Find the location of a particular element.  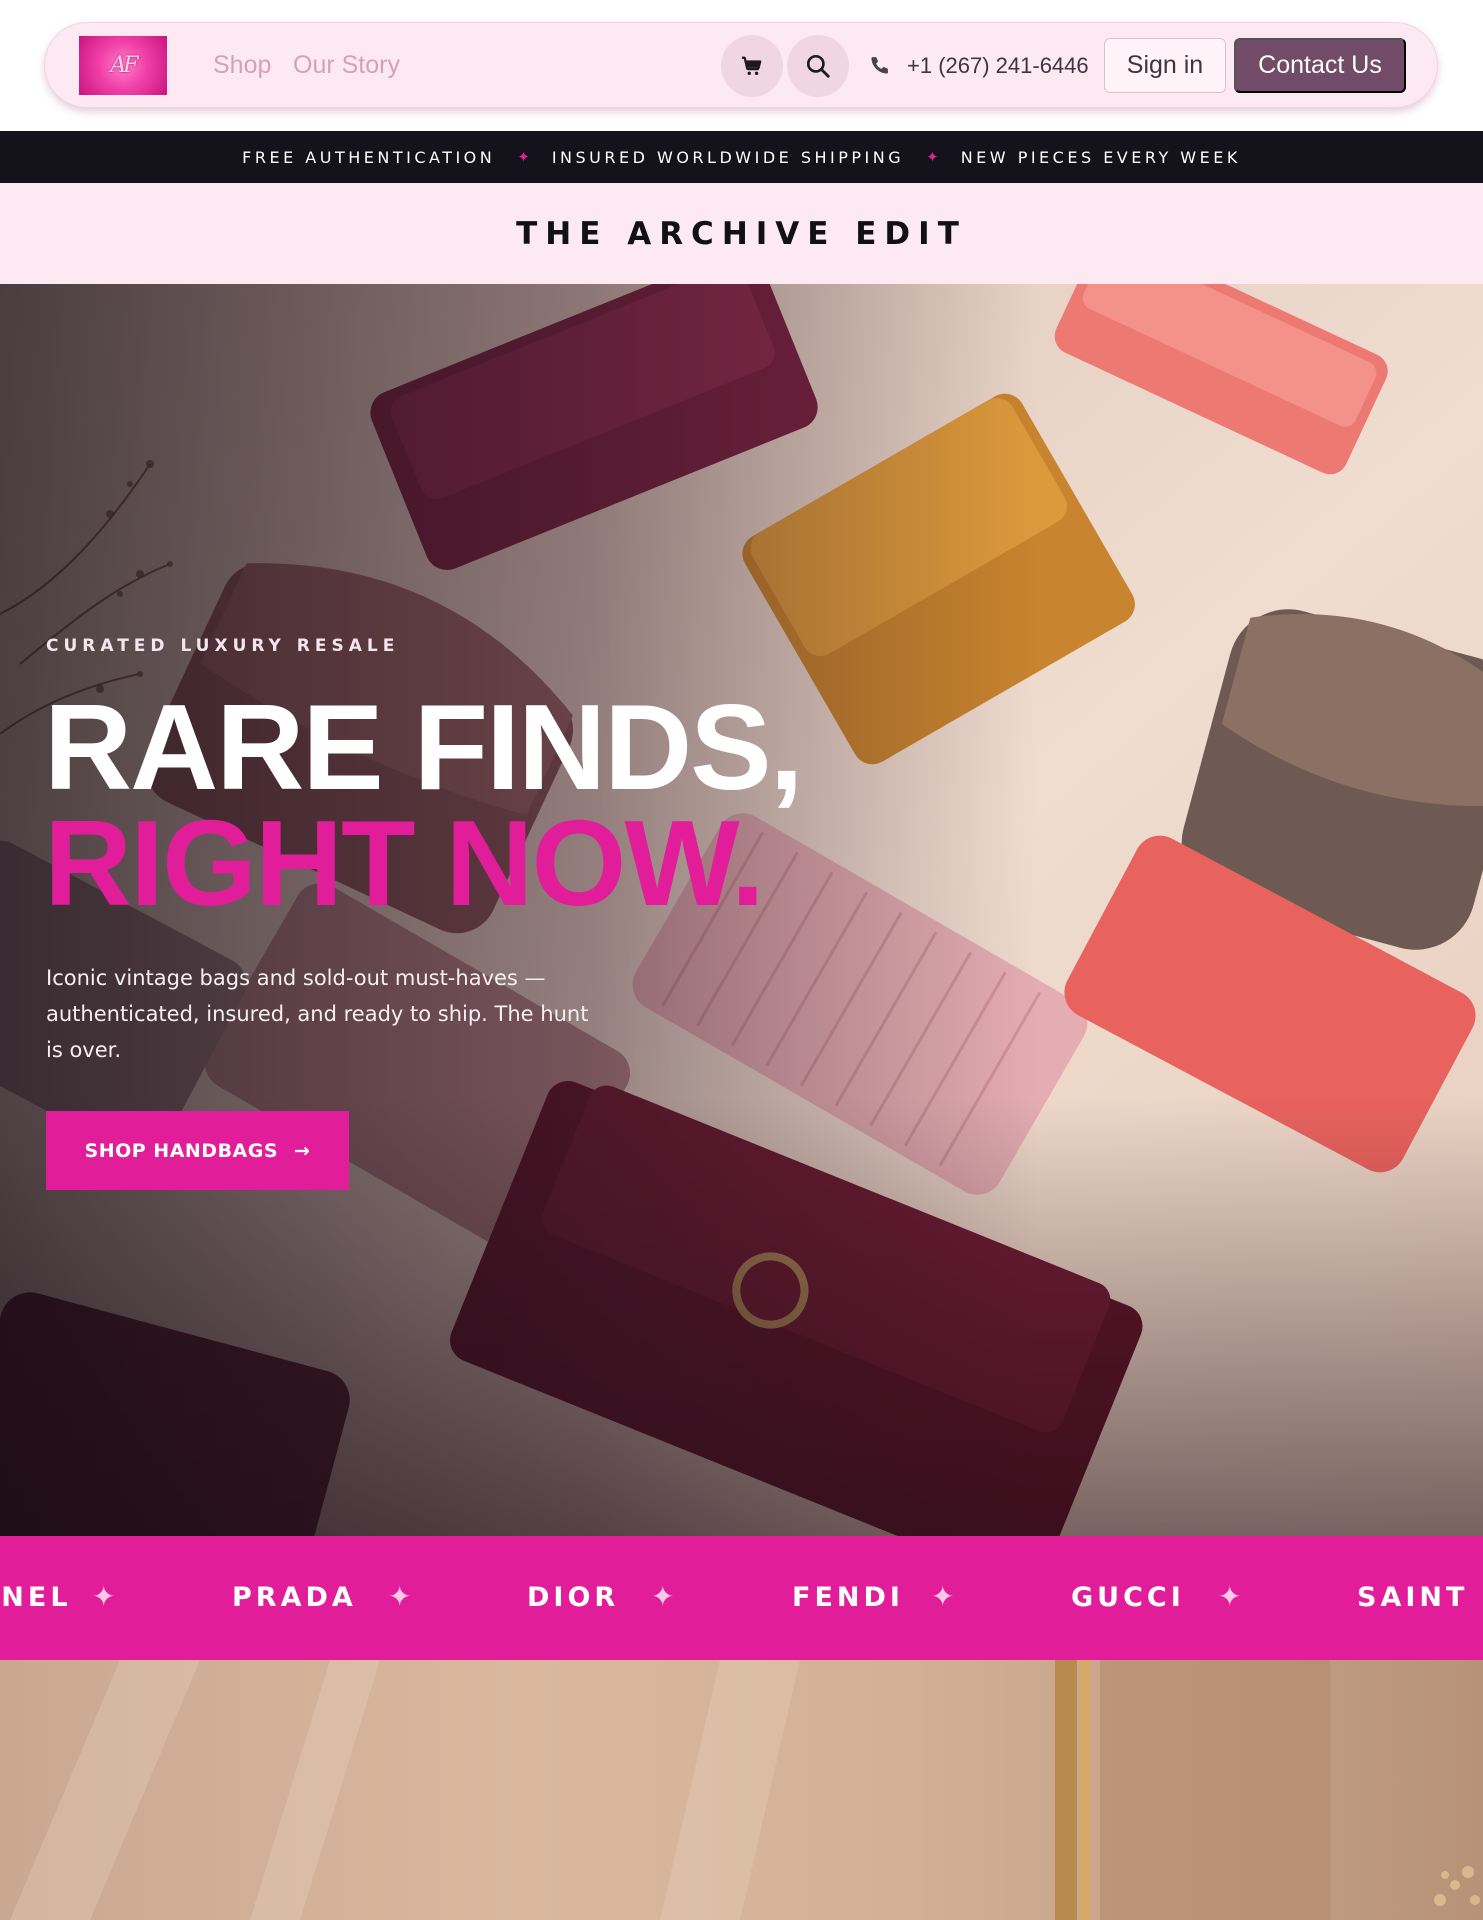

brand-item: SAINT LAURENT is located at coordinates (1420, 1597).